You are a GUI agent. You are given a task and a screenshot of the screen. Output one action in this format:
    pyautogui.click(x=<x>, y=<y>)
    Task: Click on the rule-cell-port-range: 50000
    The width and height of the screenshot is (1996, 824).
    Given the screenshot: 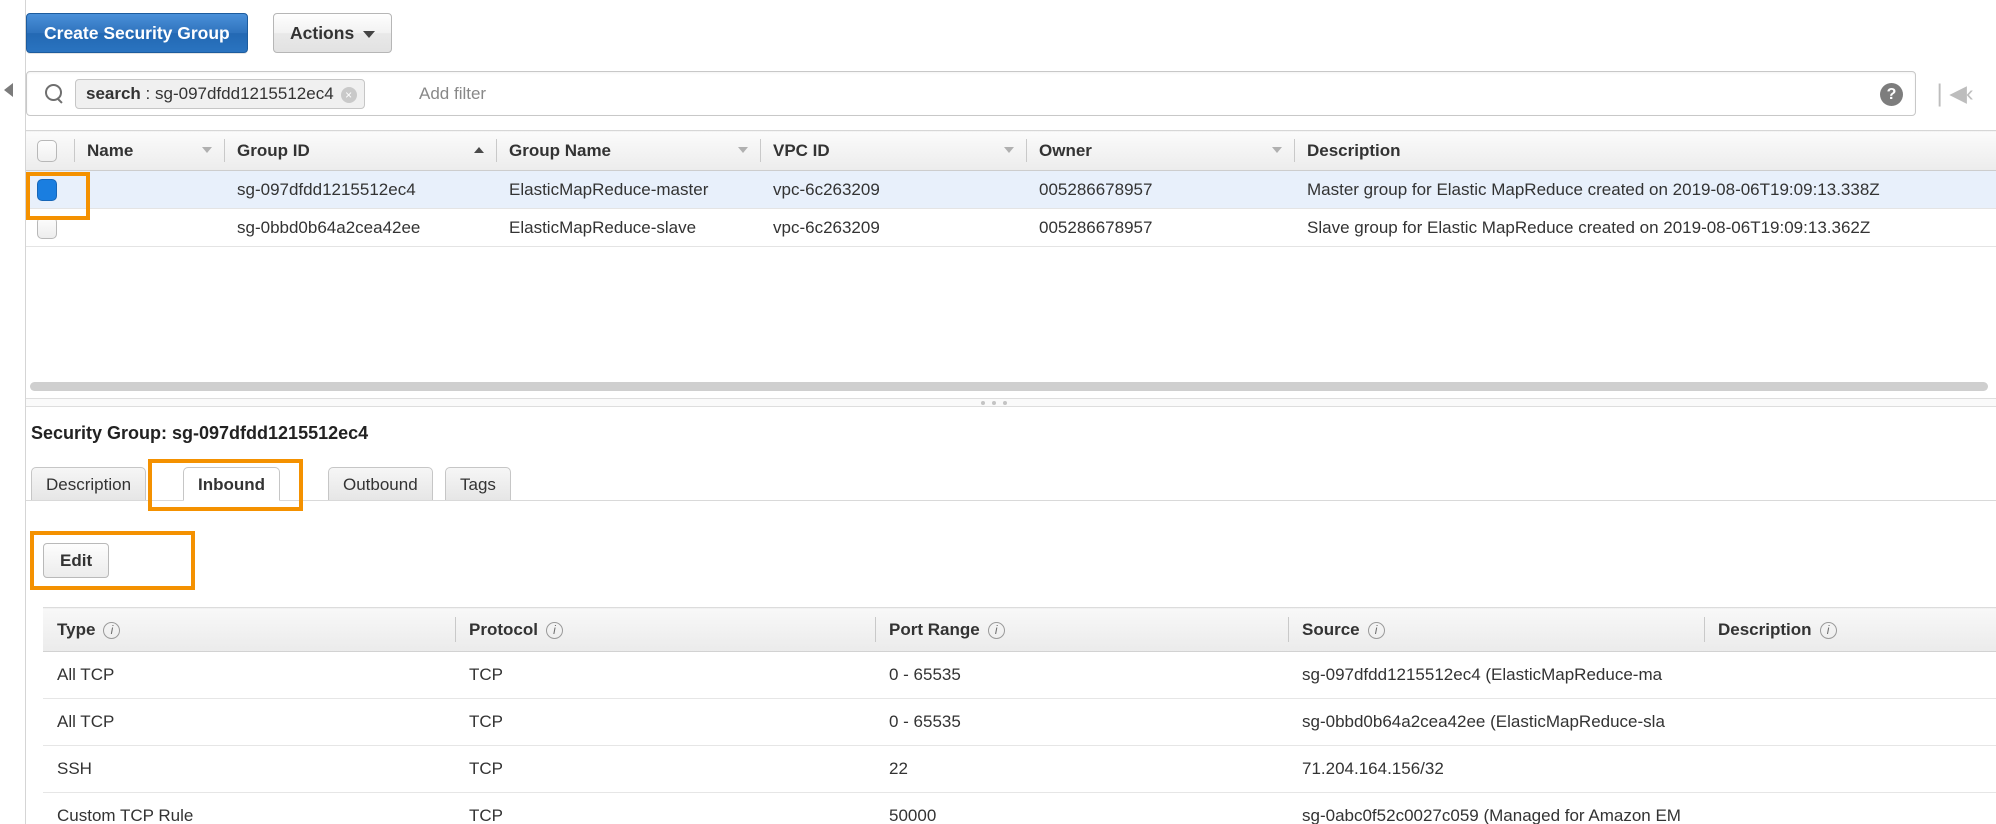 What is the action you would take?
    pyautogui.click(x=1081, y=808)
    